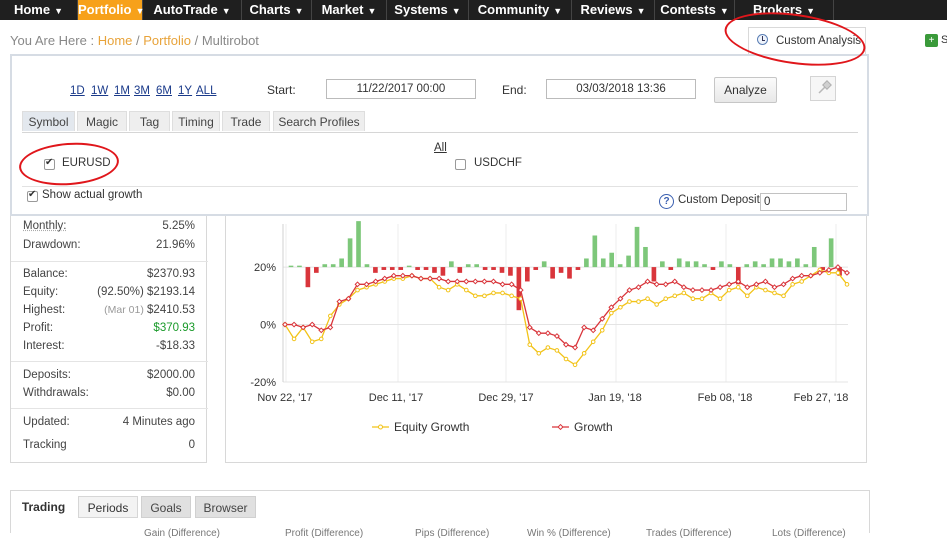 The image size is (947, 539). What do you see at coordinates (666, 201) in the screenshot?
I see `help-icon: ?` at bounding box center [666, 201].